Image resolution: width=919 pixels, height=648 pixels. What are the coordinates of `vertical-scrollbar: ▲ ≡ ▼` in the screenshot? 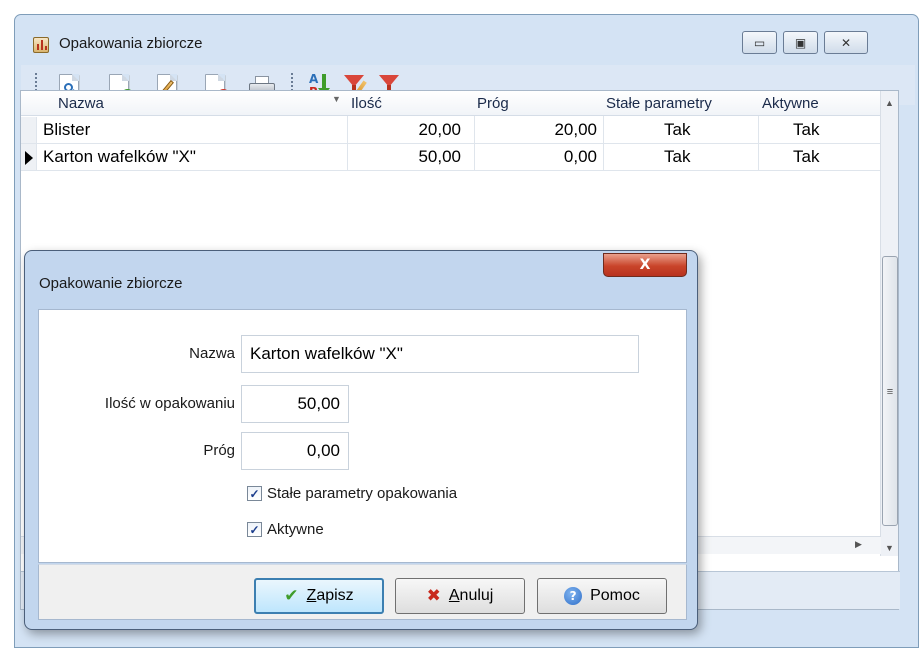 It's located at (889, 323).